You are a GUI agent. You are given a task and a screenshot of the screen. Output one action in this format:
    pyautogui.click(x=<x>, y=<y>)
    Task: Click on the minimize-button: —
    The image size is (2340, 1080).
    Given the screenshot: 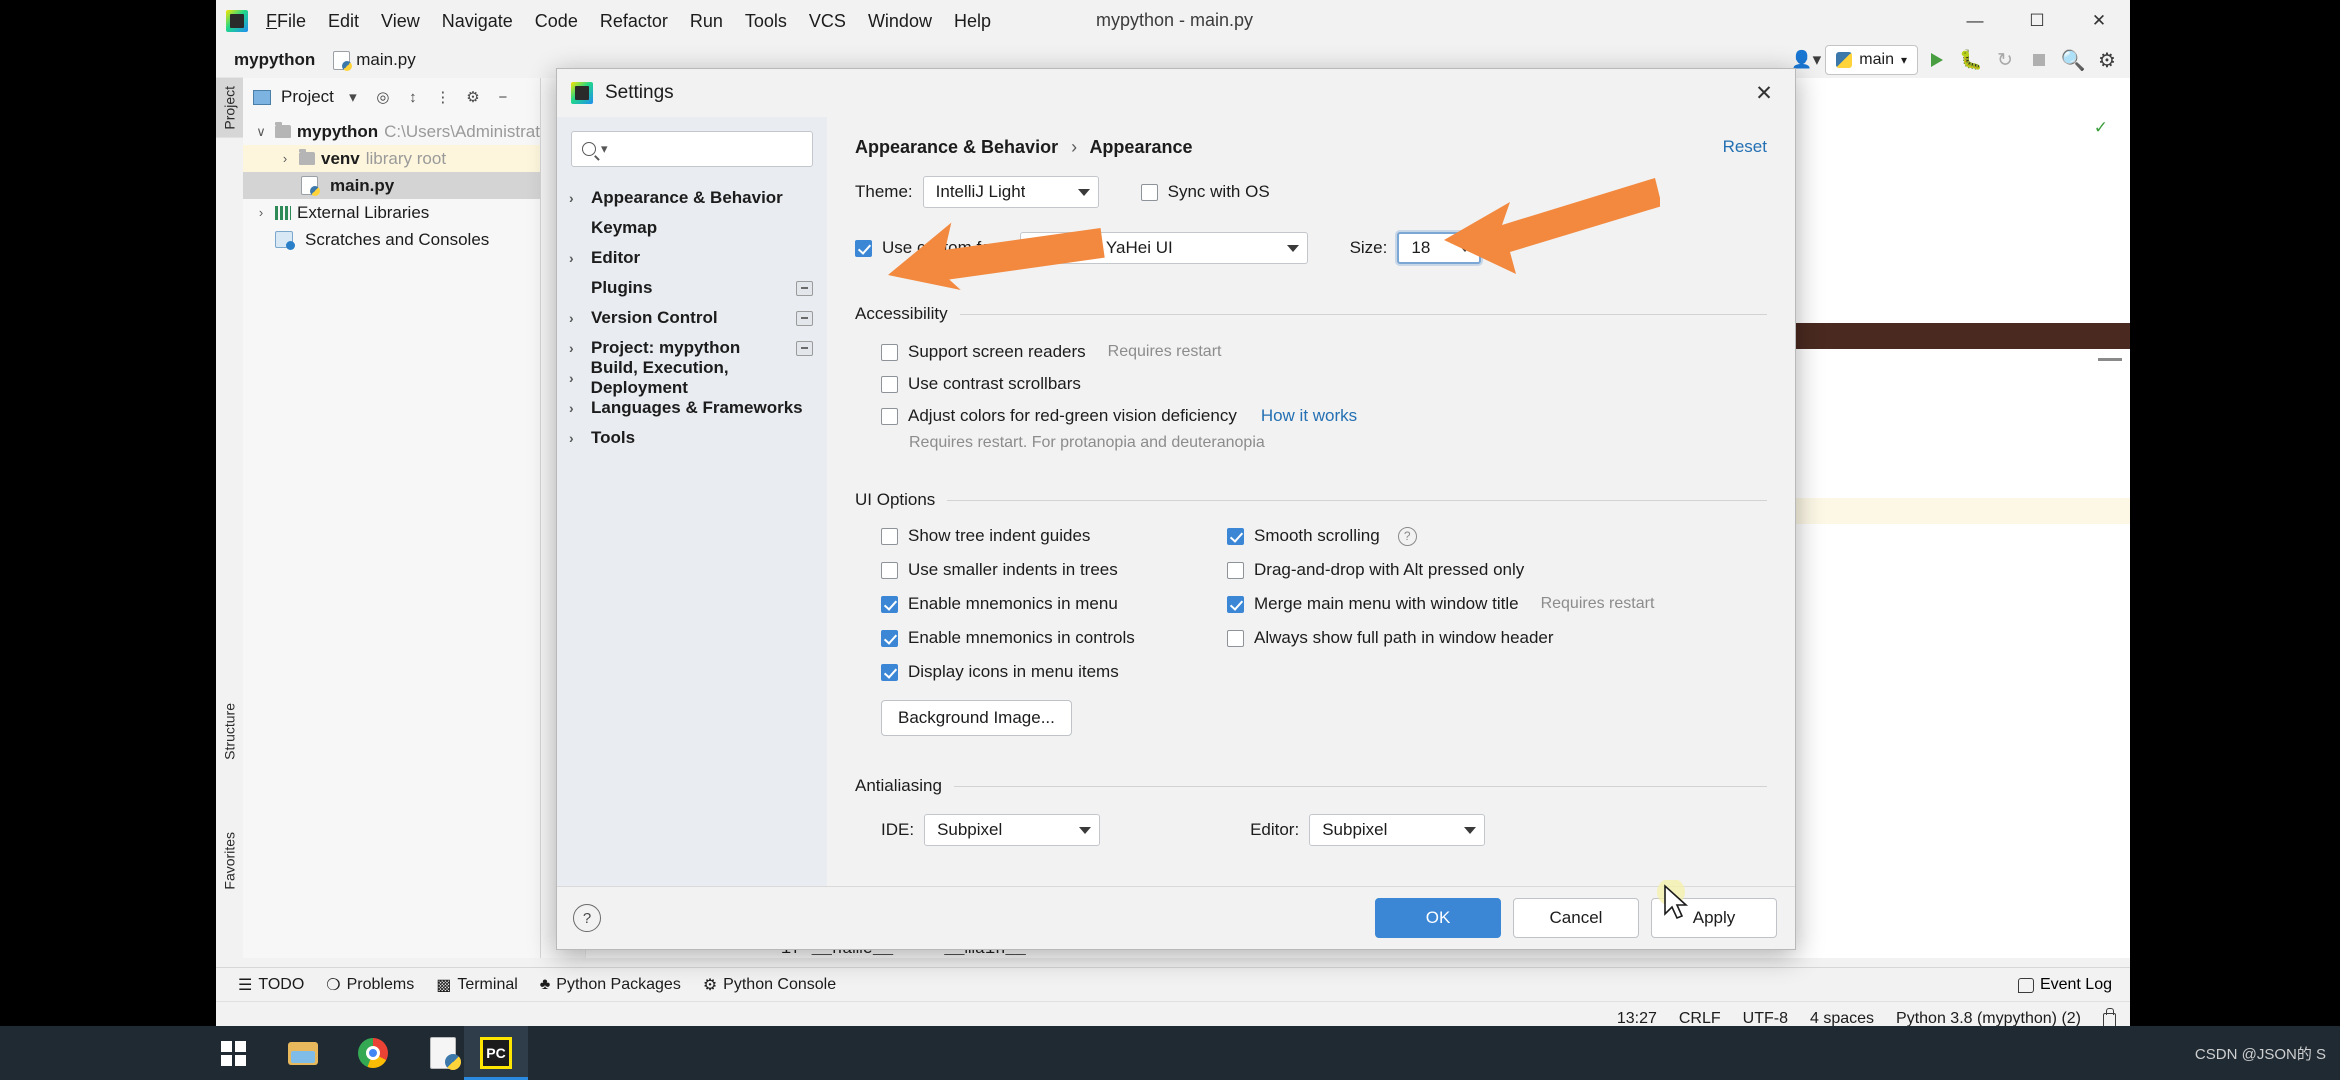 What is the action you would take?
    pyautogui.click(x=1975, y=21)
    